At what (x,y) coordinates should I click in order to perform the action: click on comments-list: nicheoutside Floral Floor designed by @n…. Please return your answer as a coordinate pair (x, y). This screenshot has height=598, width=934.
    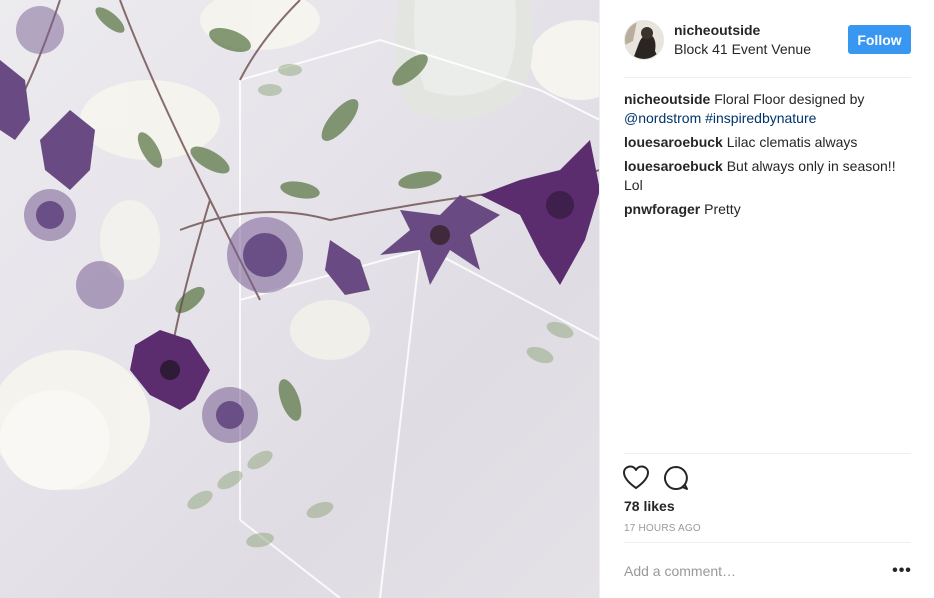
    Looking at the image, I should click on (769, 157).